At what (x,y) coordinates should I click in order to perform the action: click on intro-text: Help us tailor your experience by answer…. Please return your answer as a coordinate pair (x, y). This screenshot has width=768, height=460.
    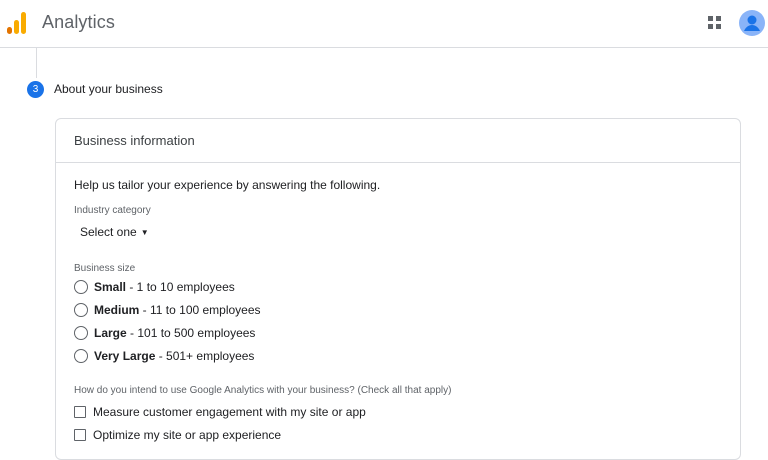
    Looking at the image, I should click on (227, 185).